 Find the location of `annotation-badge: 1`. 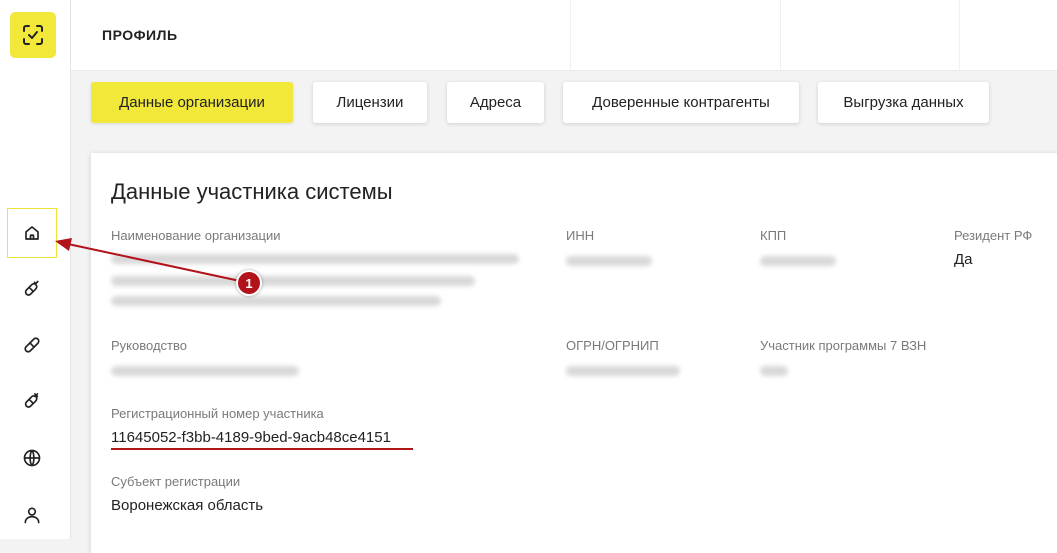

annotation-badge: 1 is located at coordinates (249, 283).